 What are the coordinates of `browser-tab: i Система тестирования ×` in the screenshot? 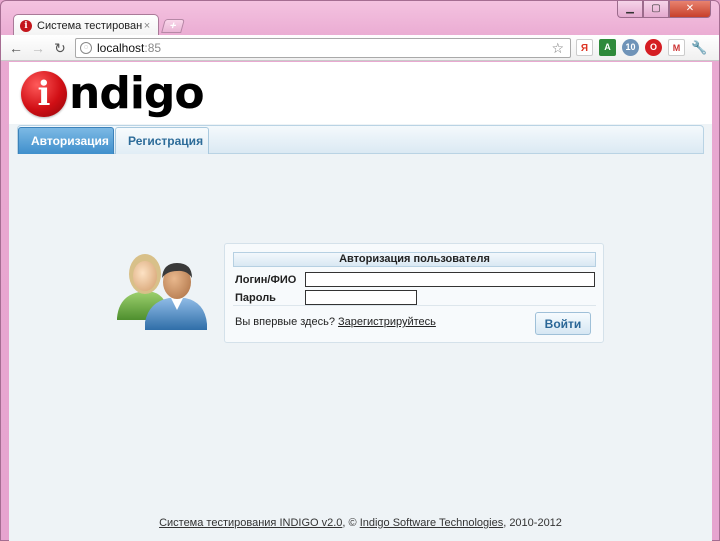 It's located at (86, 25).